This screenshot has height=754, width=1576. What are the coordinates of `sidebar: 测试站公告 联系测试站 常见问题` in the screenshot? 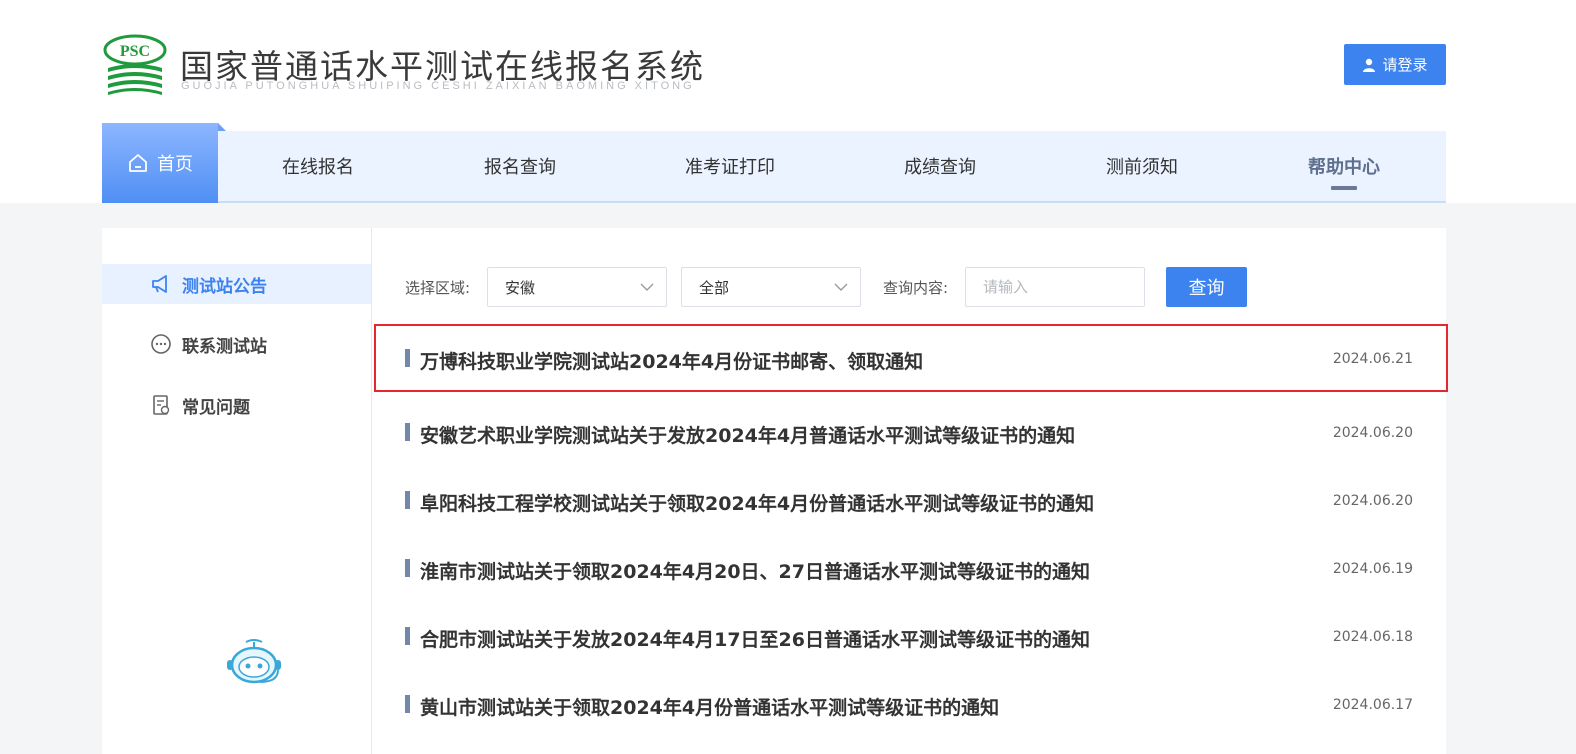 It's located at (237, 491).